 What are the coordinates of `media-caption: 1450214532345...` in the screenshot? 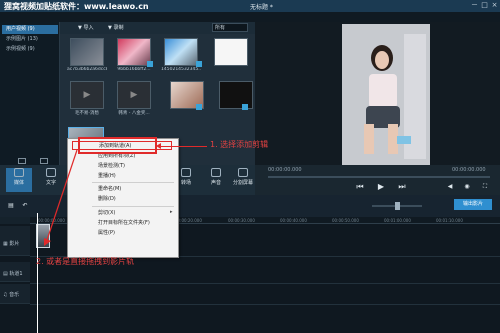 It's located at (181, 69).